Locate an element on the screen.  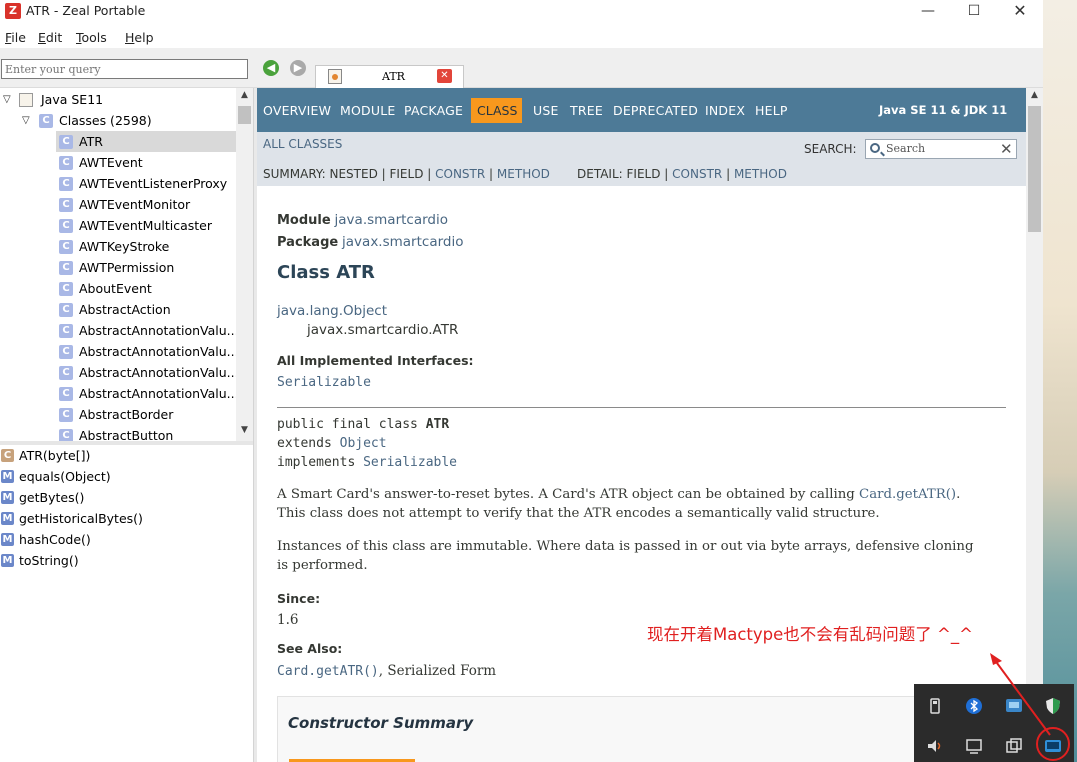
see-also-card-getatr-link: Card.getATR() is located at coordinates (328, 671).